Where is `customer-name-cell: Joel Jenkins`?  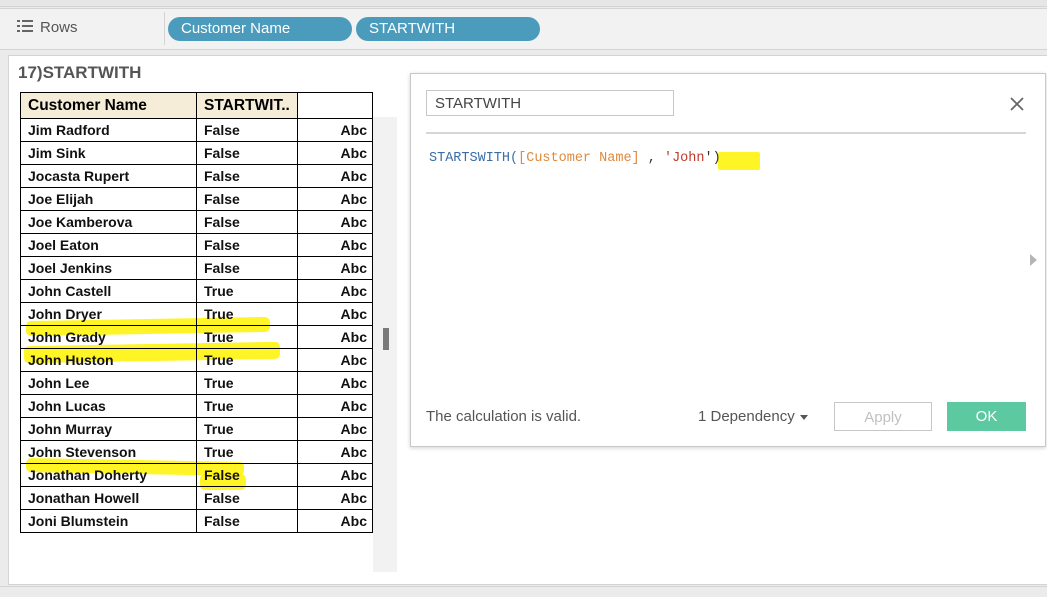
customer-name-cell: Joel Jenkins is located at coordinates (108, 268).